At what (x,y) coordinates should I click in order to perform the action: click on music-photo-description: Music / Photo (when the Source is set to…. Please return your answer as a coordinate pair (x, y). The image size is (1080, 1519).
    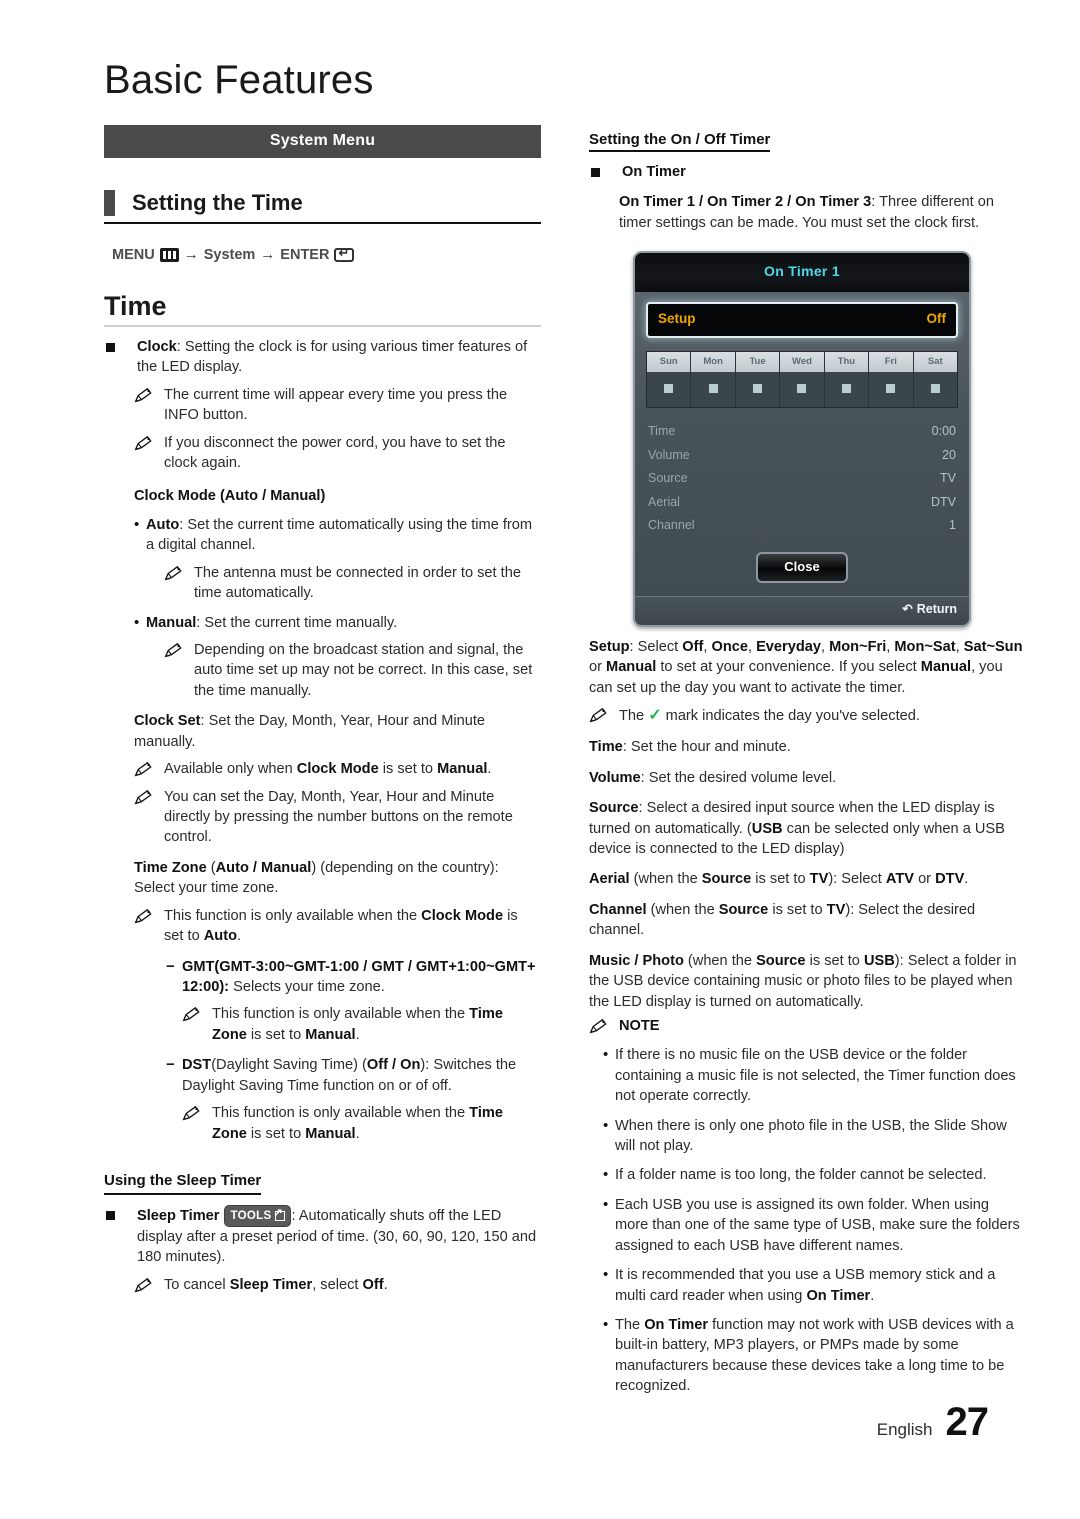
    Looking at the image, I should click on (807, 981).